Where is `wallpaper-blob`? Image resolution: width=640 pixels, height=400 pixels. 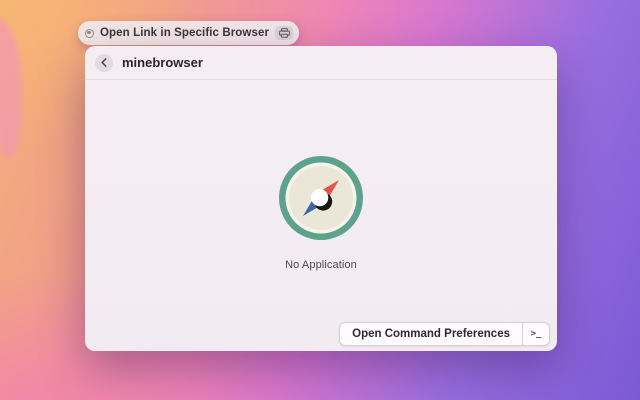 wallpaper-blob is located at coordinates (13, 88).